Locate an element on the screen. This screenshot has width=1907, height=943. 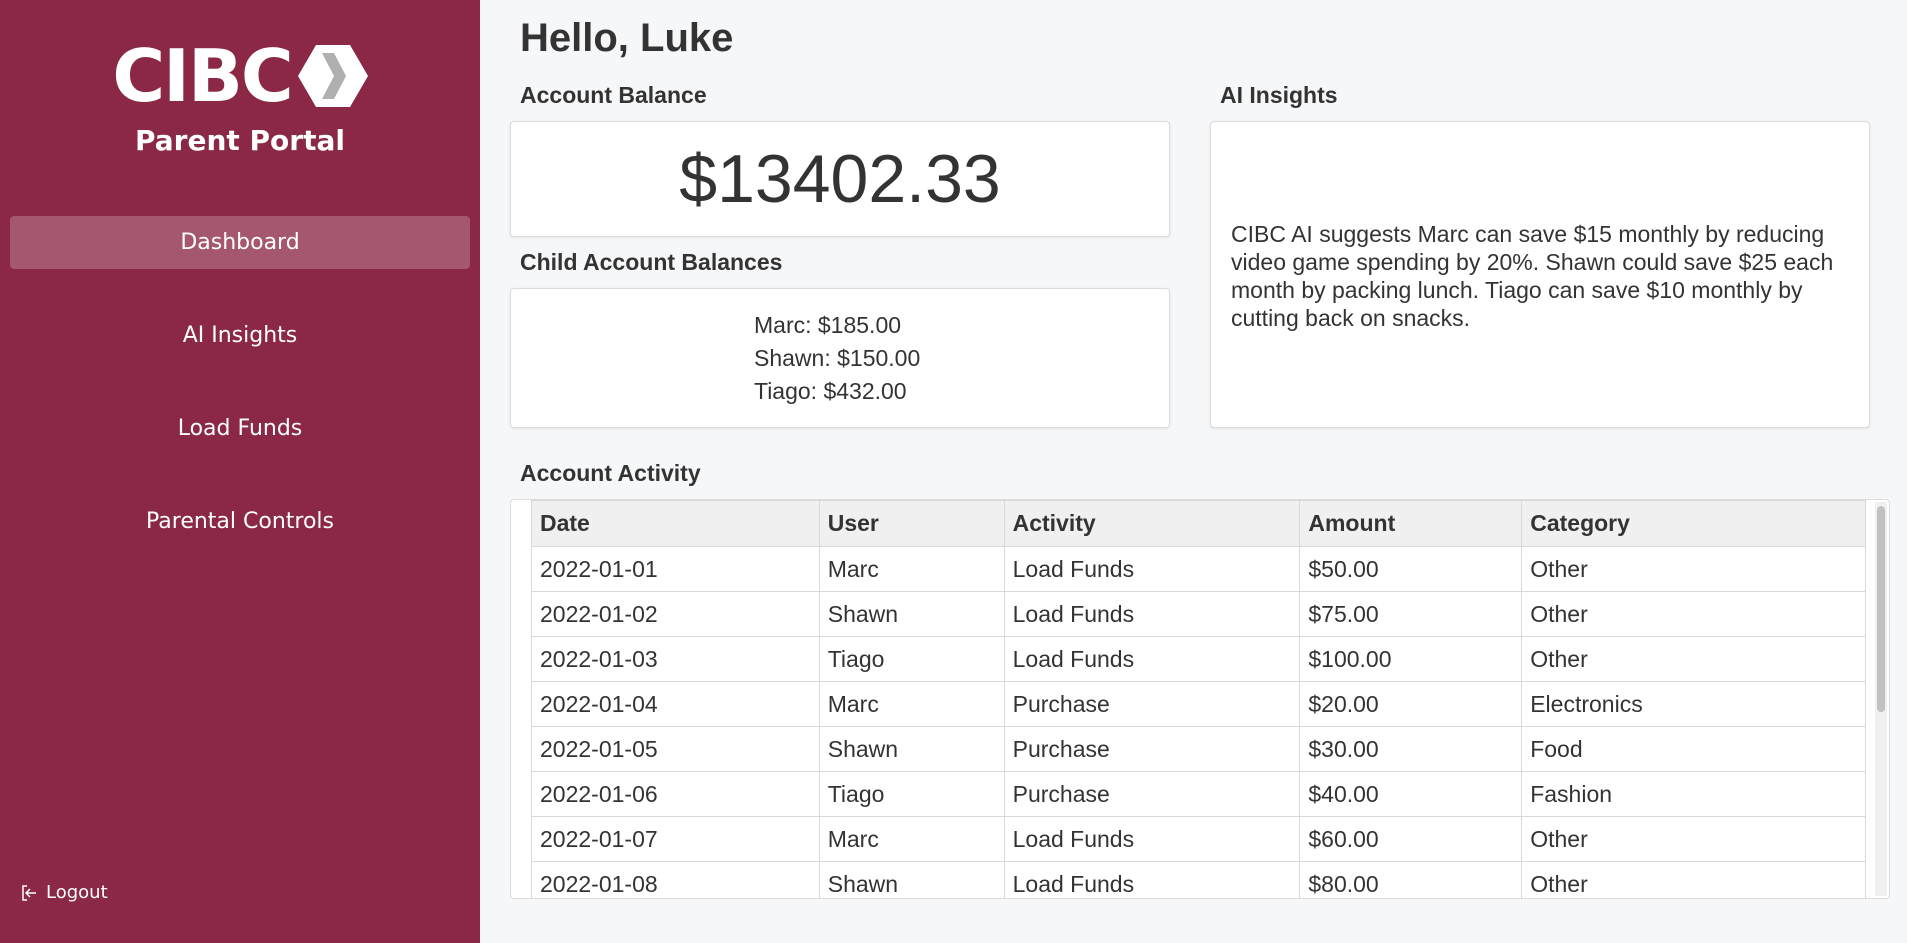
column-header-date: Date is located at coordinates (675, 523).